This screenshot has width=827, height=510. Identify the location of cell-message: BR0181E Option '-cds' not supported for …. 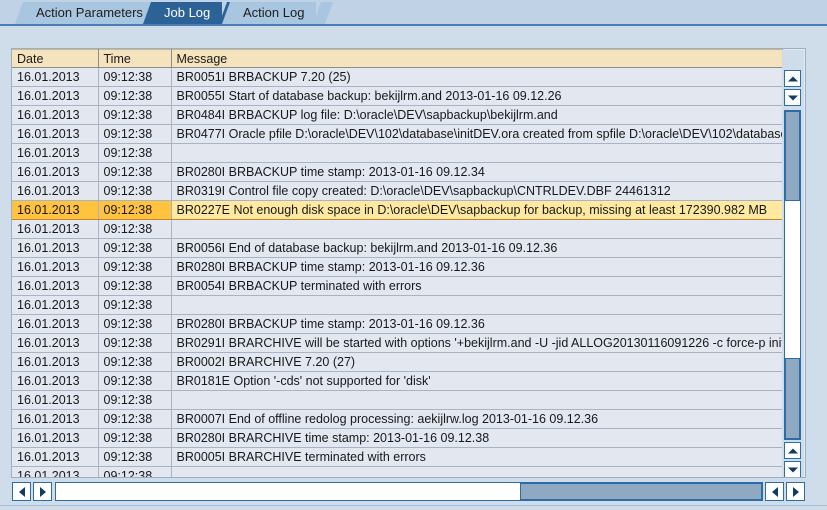
(477, 381).